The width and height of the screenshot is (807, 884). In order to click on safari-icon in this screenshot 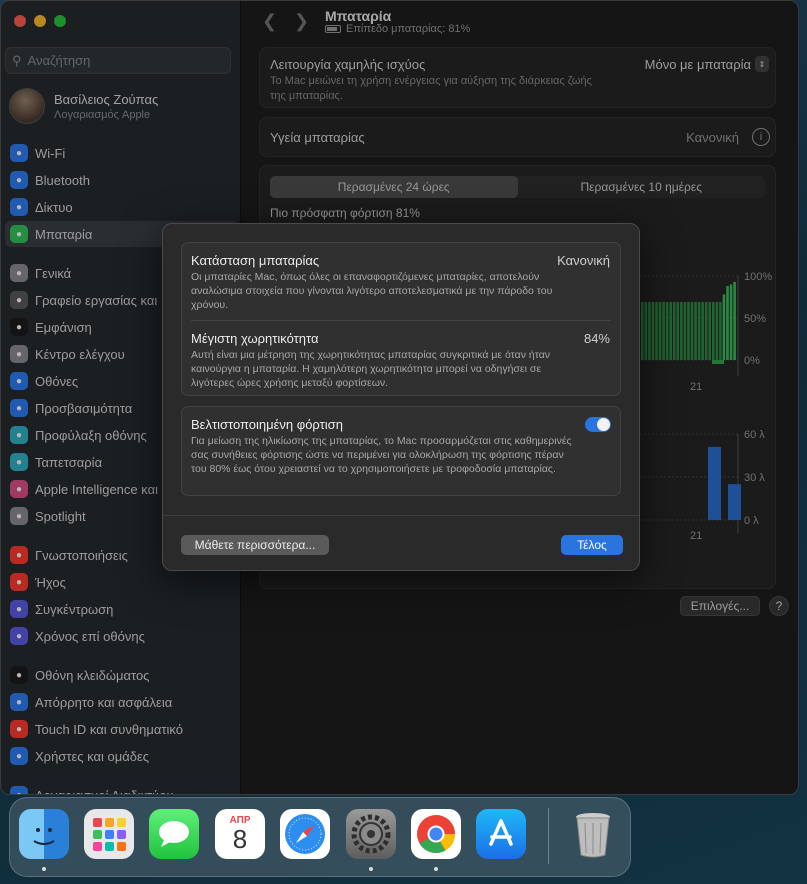, I will do `click(305, 834)`.